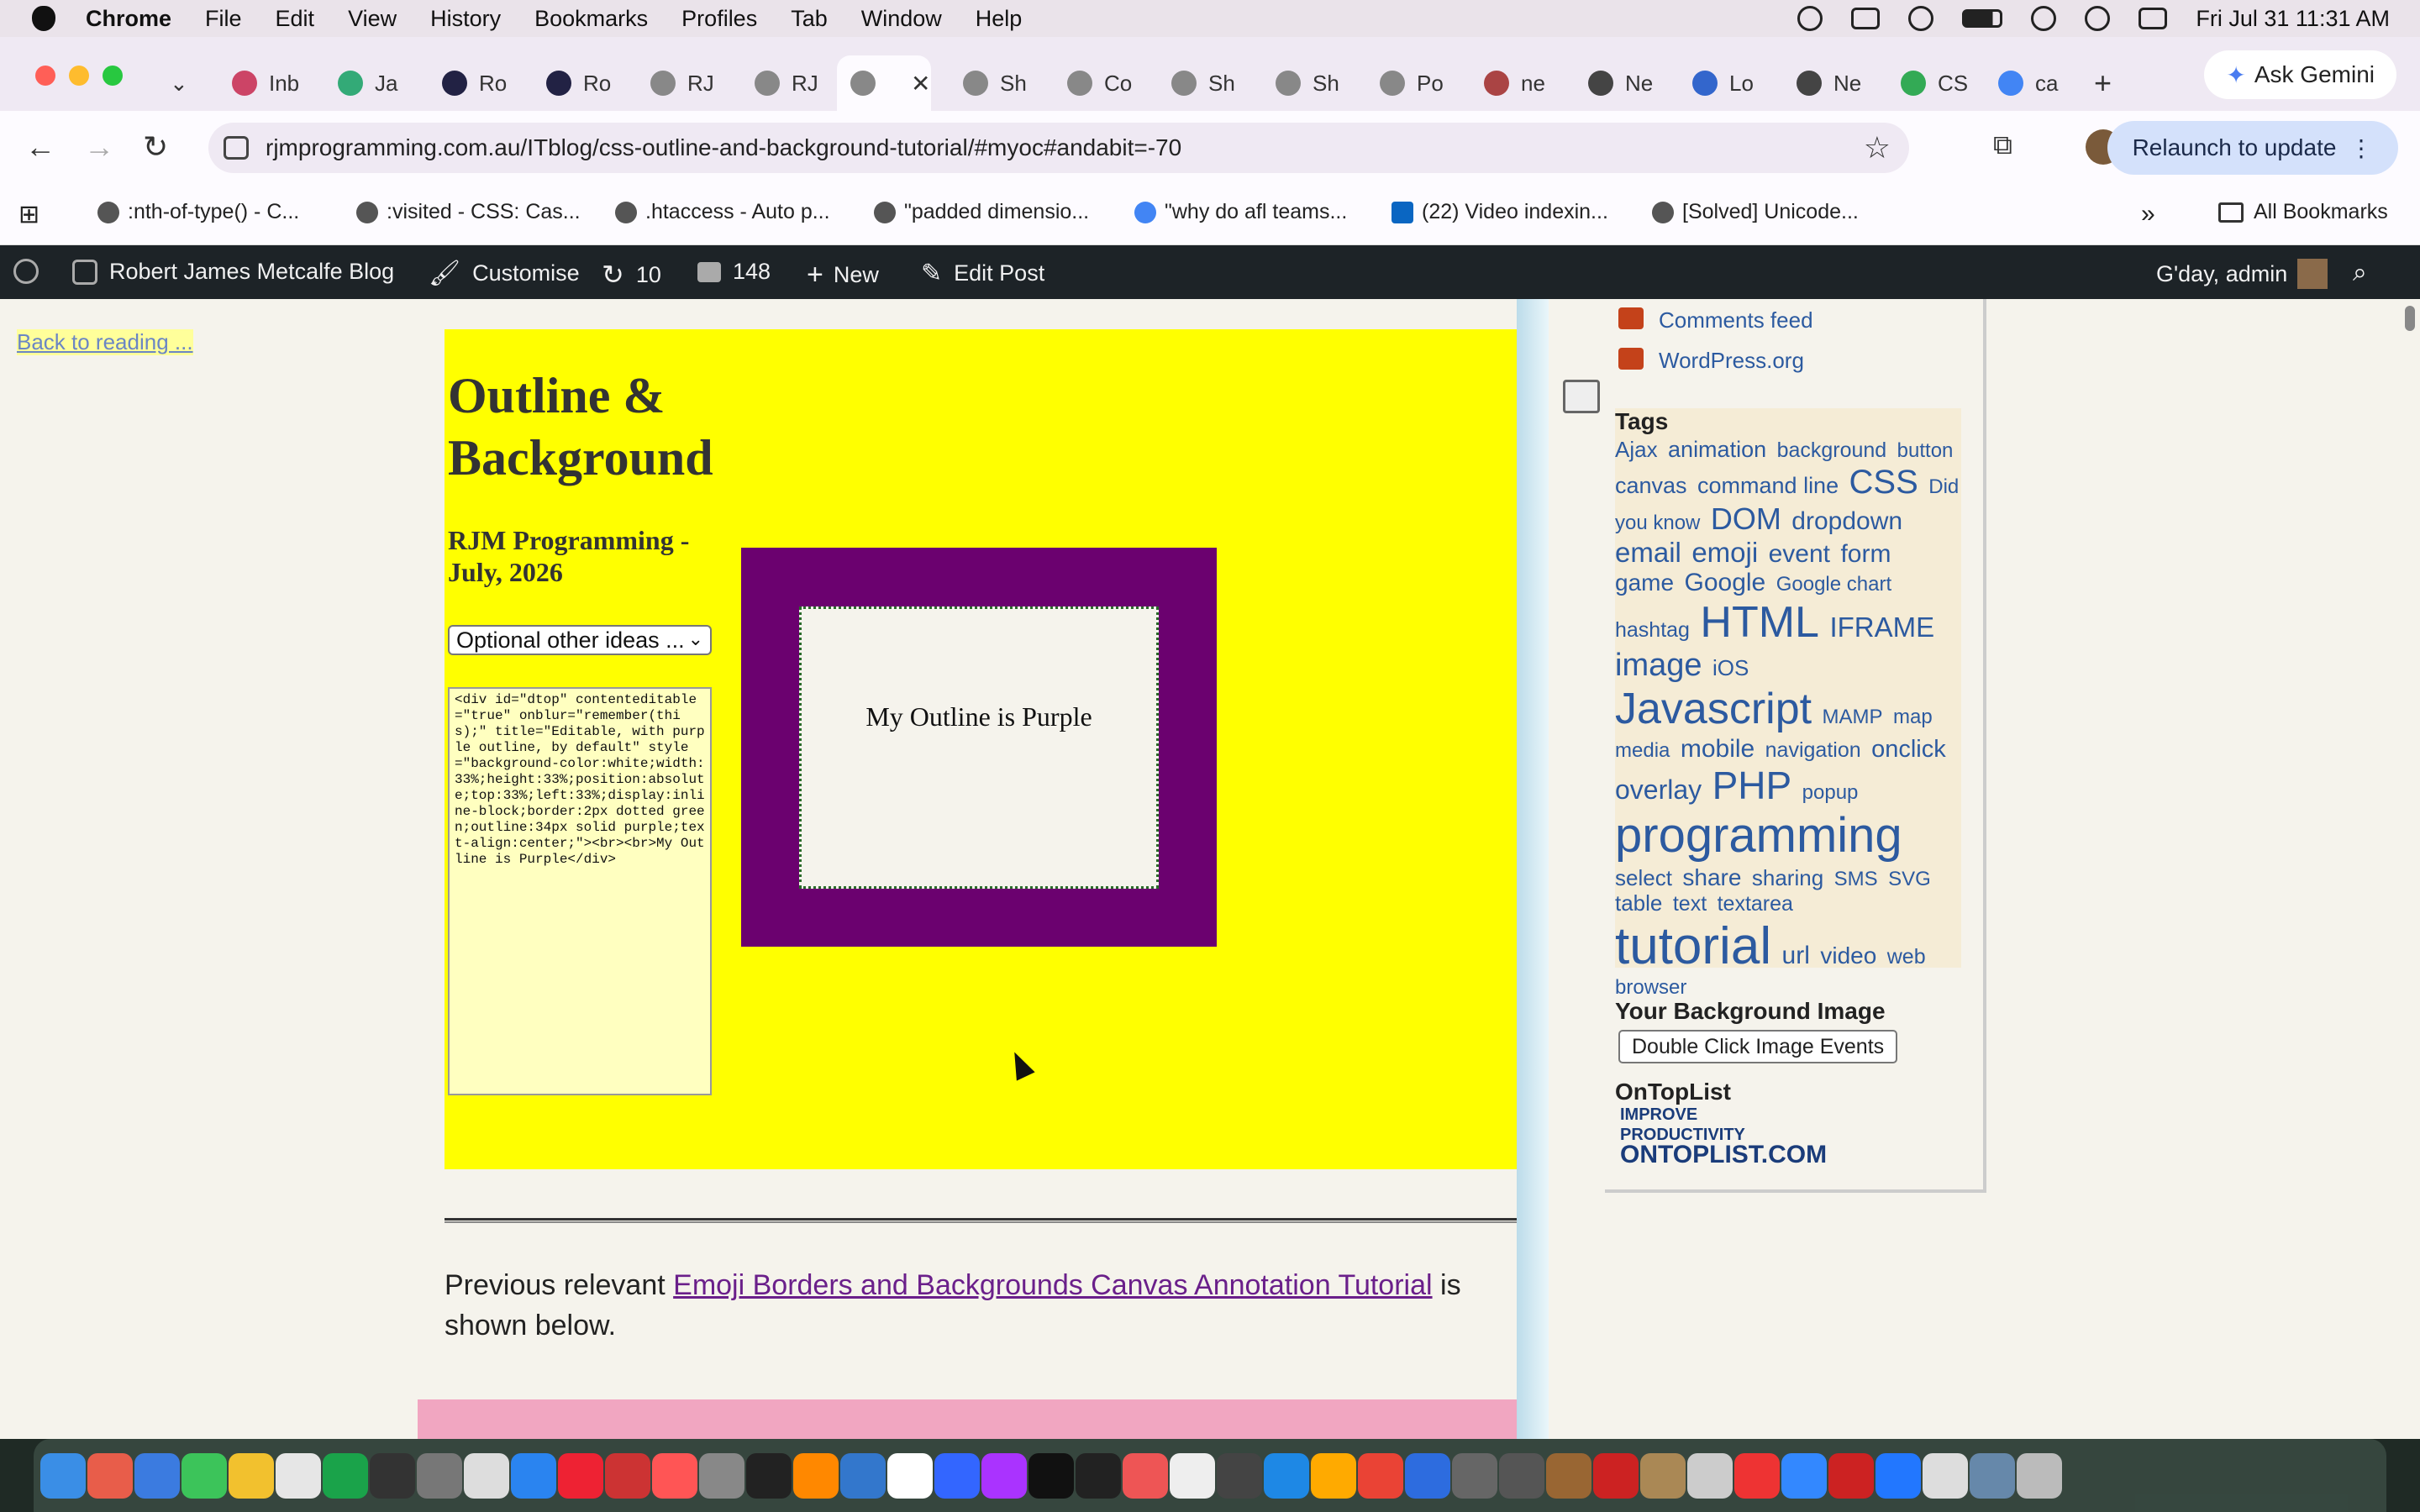 The height and width of the screenshot is (1512, 2420). I want to click on tag-link: canvas, so click(1651, 485).